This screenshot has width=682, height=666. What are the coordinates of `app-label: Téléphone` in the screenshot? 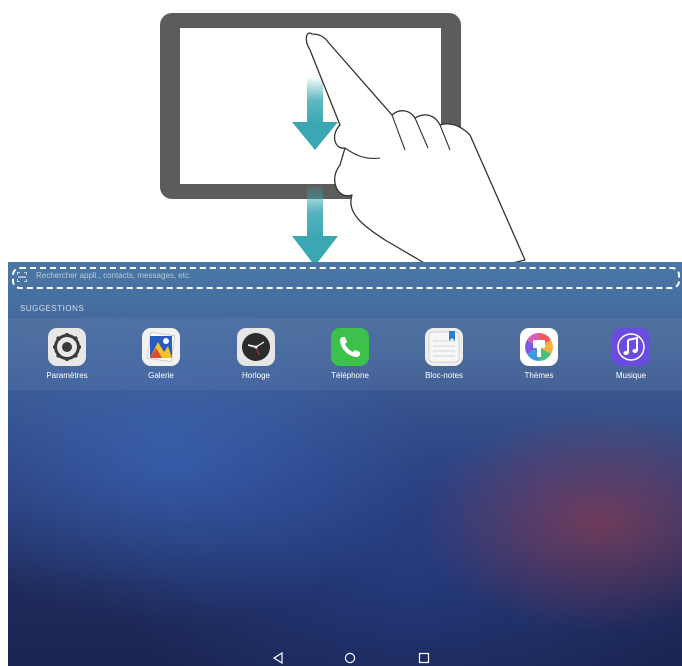 It's located at (350, 375).